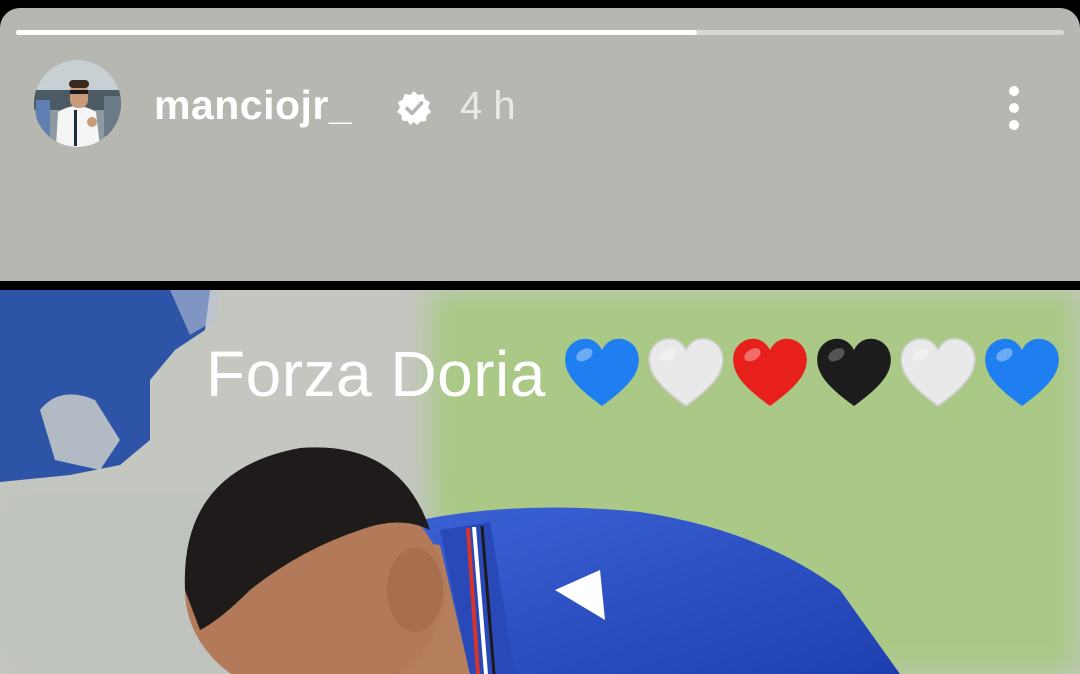 This screenshot has height=674, width=1080. I want to click on caption-text: Forza Doria, so click(376, 374).